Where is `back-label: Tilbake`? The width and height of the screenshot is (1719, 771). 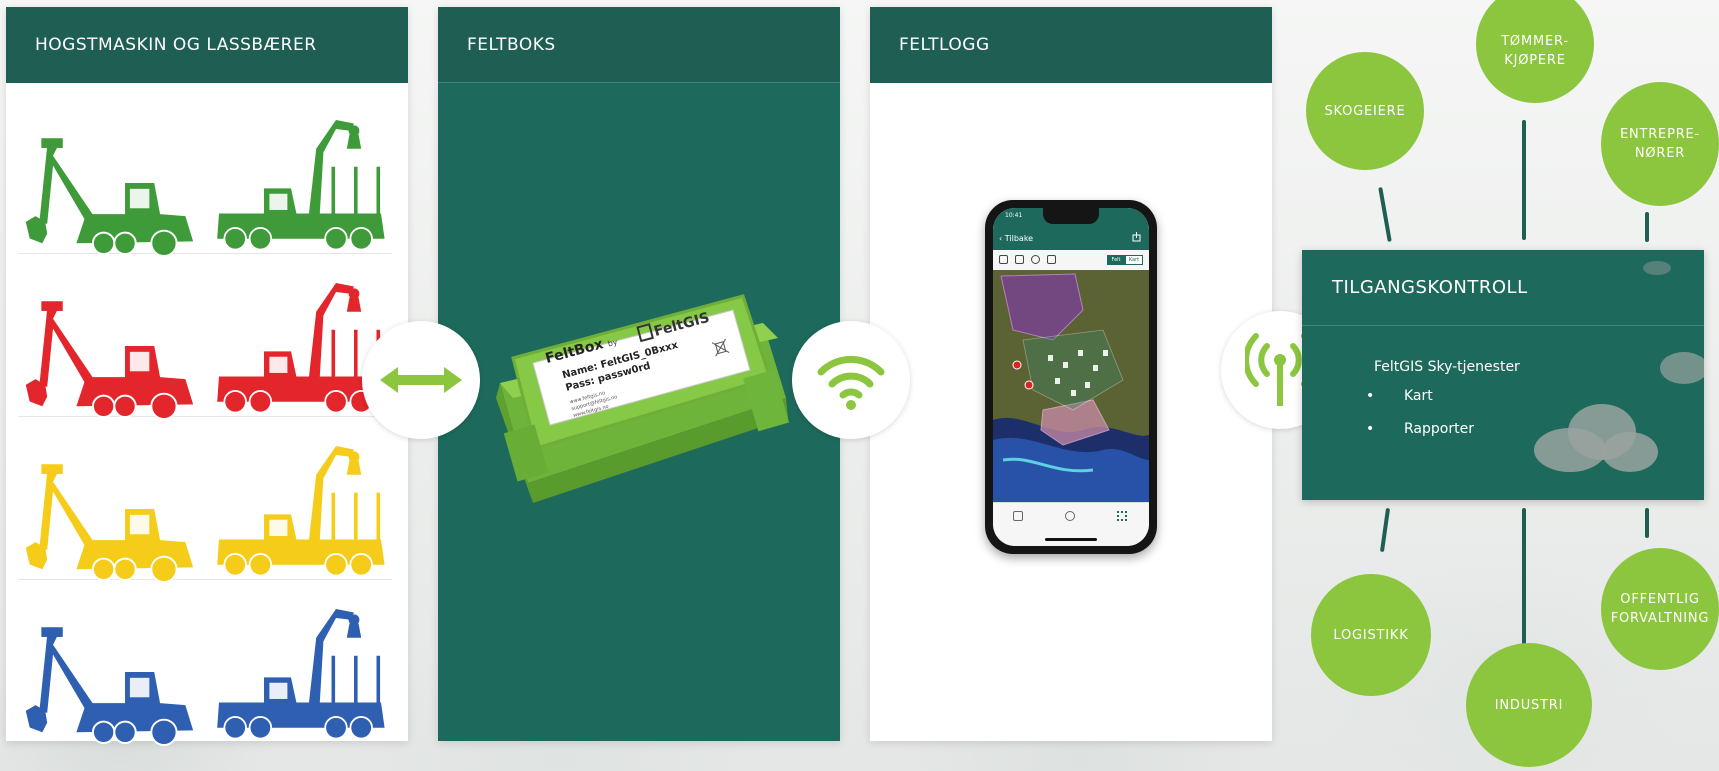 back-label: Tilbake is located at coordinates (1019, 238).